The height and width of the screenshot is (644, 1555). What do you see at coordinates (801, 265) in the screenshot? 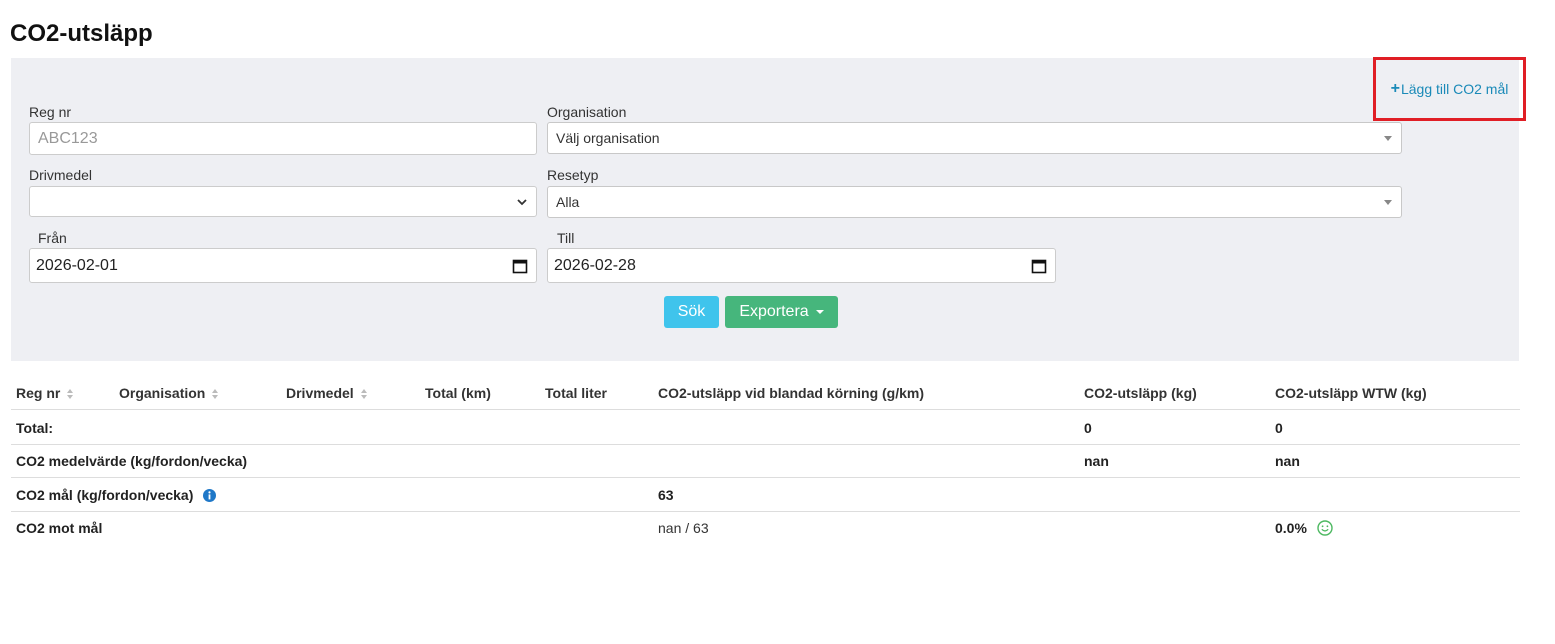
I see `till-date-input: 2026-02-28` at bounding box center [801, 265].